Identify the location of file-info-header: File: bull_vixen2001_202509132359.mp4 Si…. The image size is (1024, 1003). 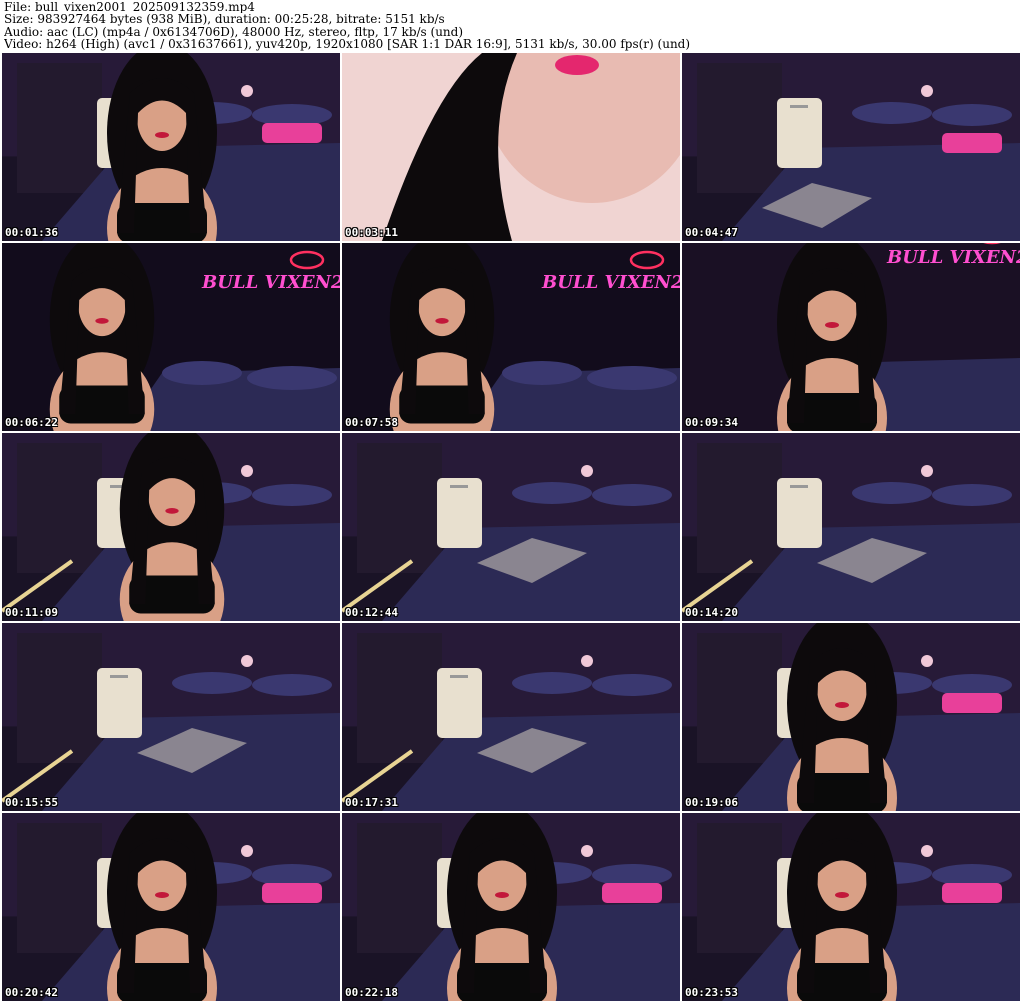
(512, 26).